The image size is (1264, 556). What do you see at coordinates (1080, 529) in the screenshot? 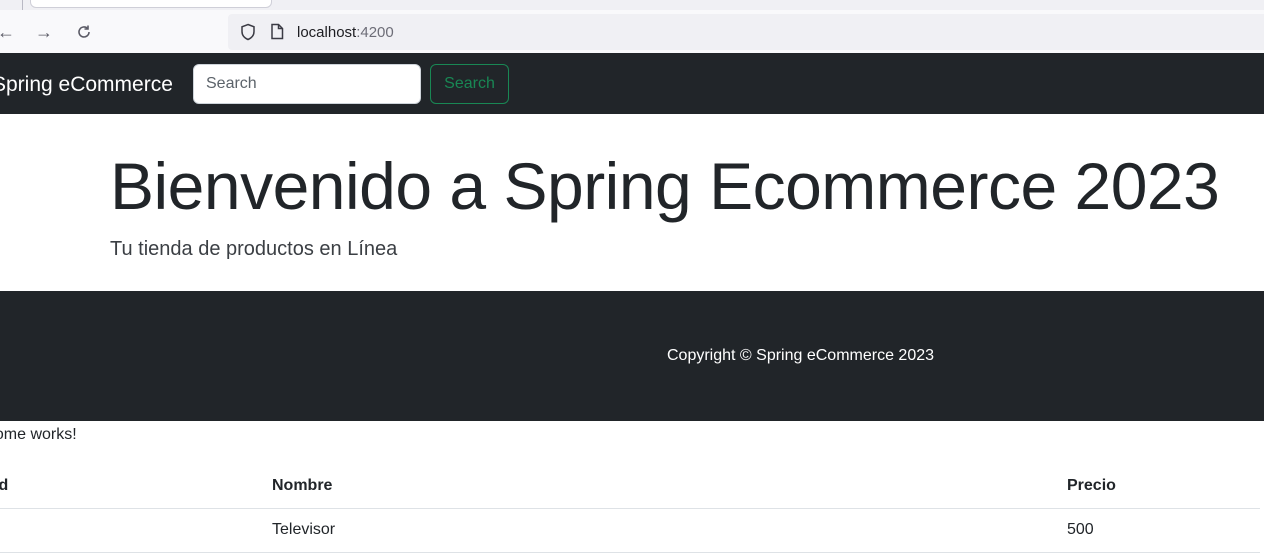
I see `table-cell-precio: 500` at bounding box center [1080, 529].